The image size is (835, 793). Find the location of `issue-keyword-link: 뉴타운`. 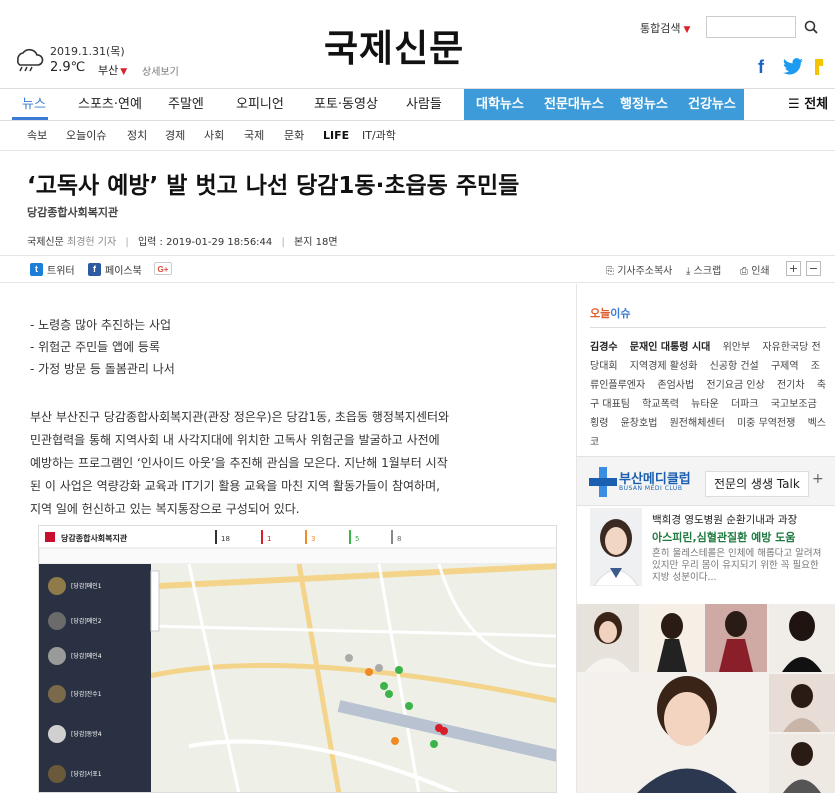

issue-keyword-link: 뉴타운 is located at coordinates (705, 404).